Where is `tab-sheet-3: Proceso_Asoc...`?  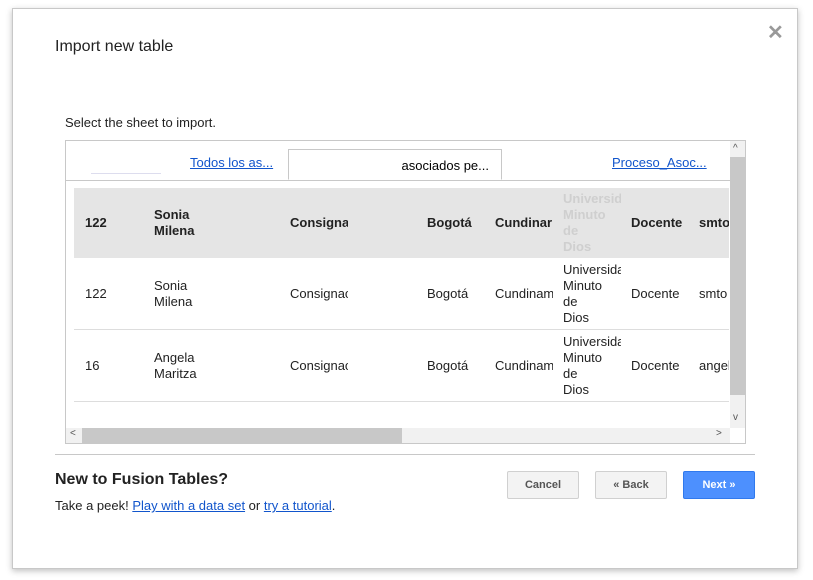 tab-sheet-3: Proceso_Asoc... is located at coordinates (659, 162).